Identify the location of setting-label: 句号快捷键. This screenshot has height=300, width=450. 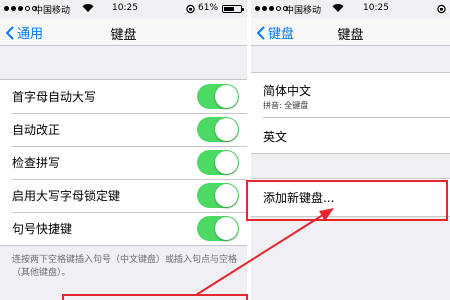
(42, 229).